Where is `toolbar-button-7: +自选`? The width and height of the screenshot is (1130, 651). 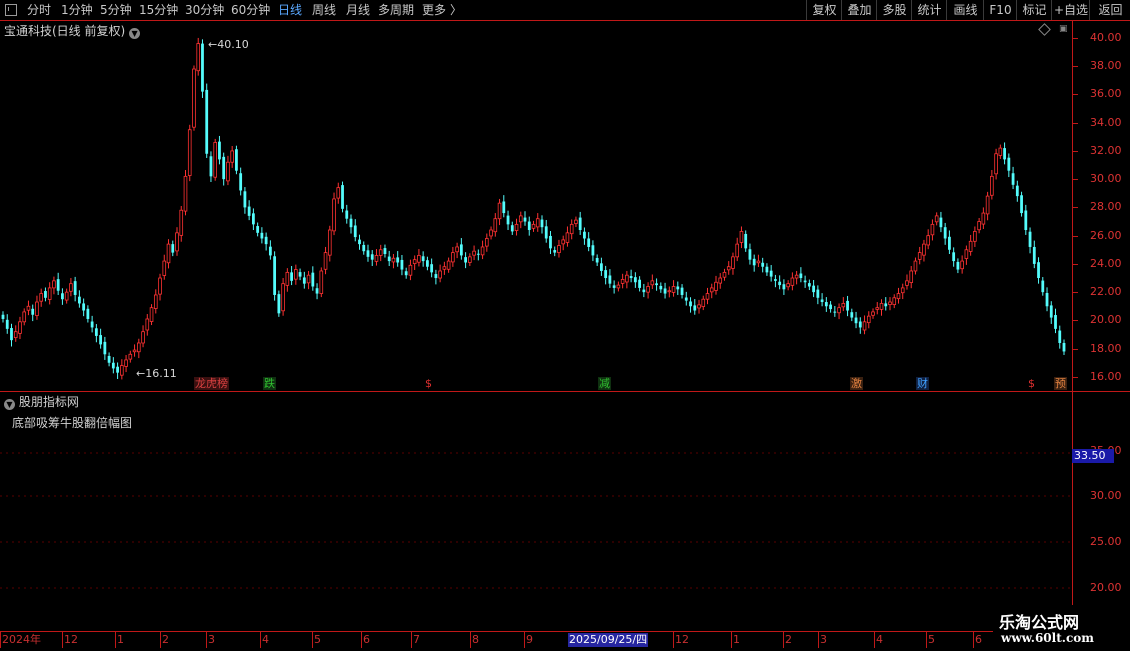 toolbar-button-7: +自选 is located at coordinates (1070, 10).